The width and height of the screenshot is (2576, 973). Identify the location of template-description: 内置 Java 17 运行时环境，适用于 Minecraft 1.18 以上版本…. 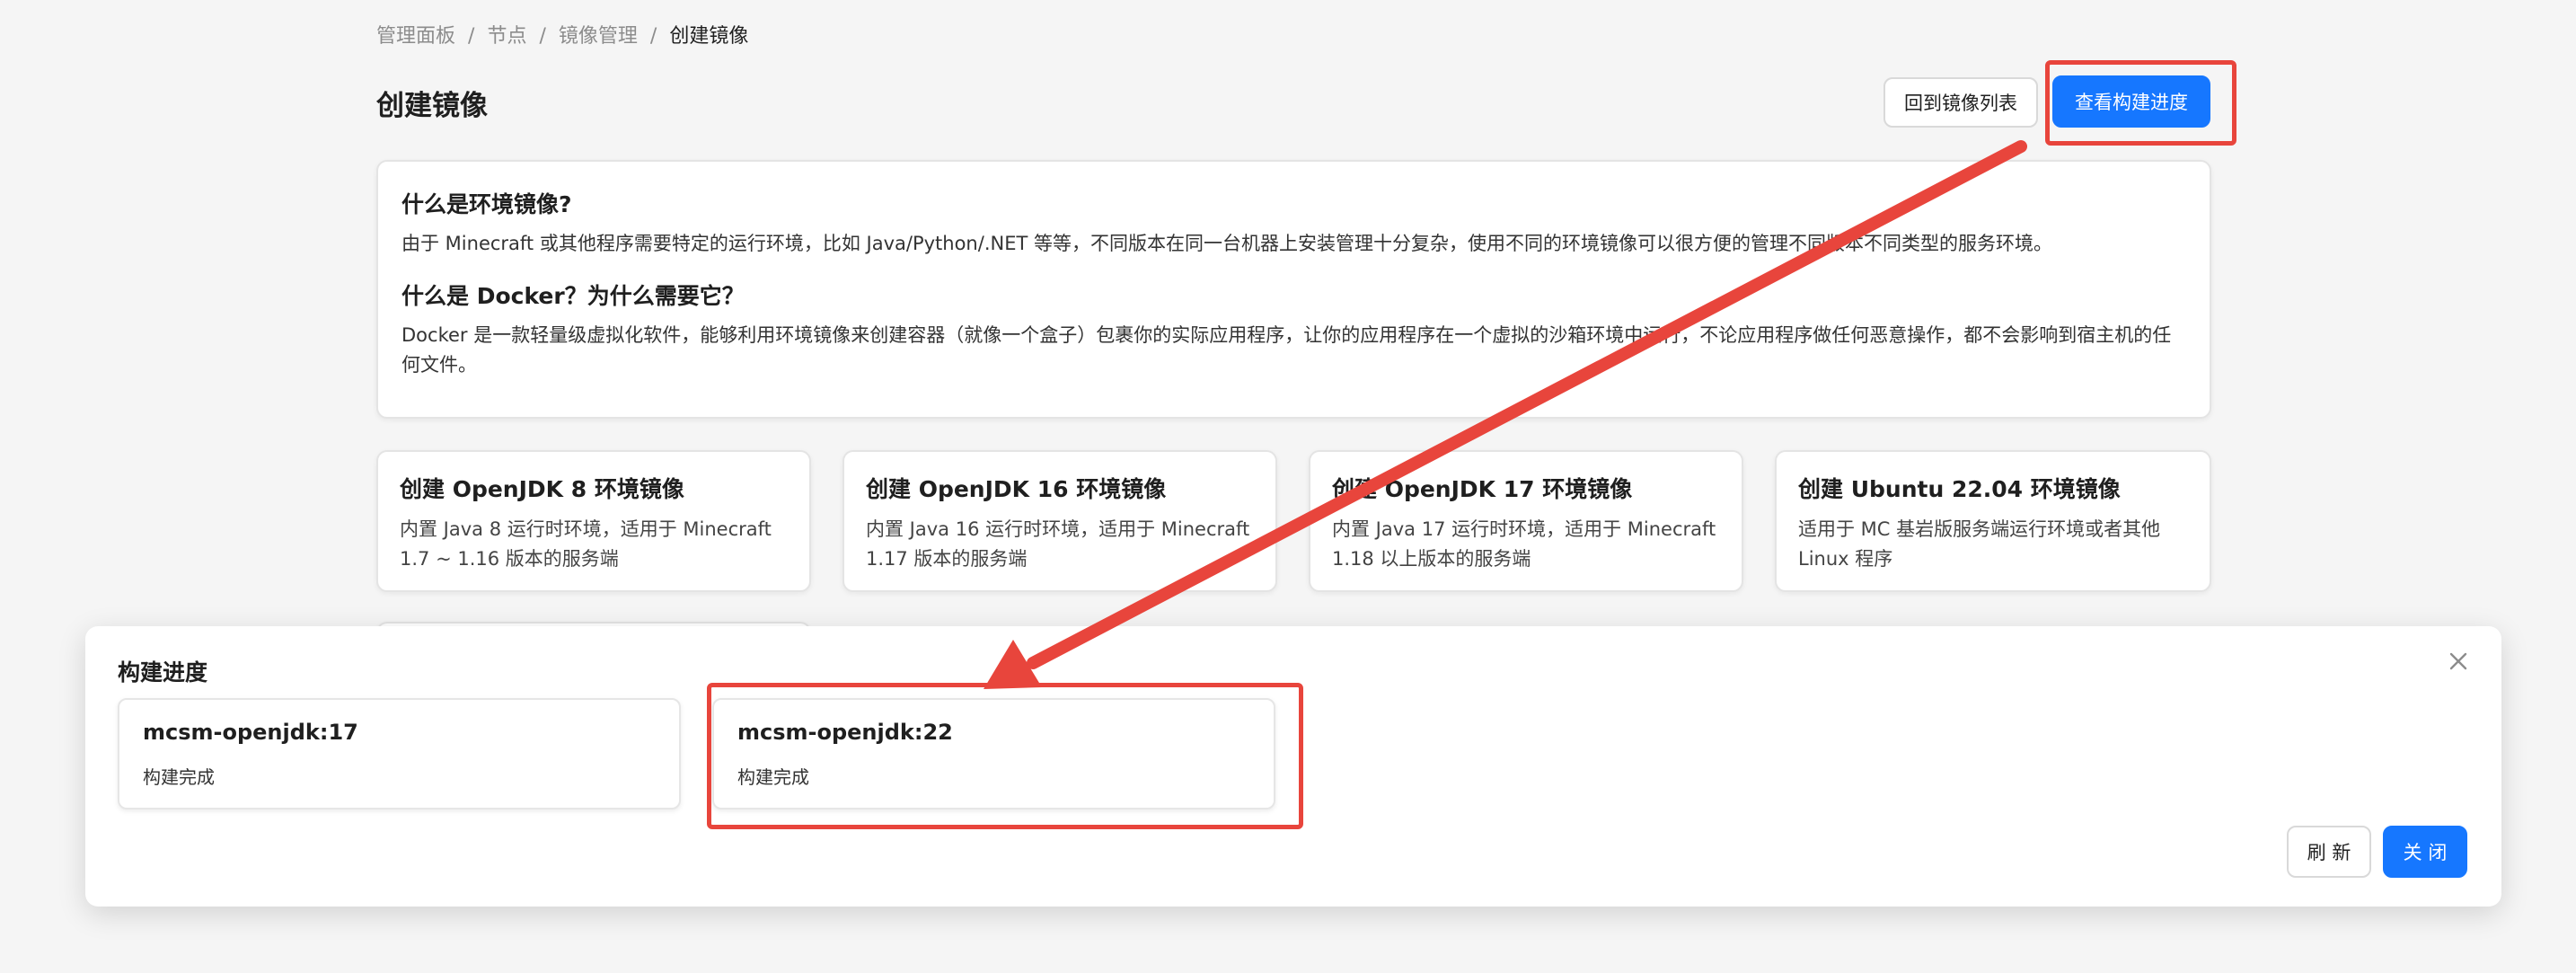
(1524, 544).